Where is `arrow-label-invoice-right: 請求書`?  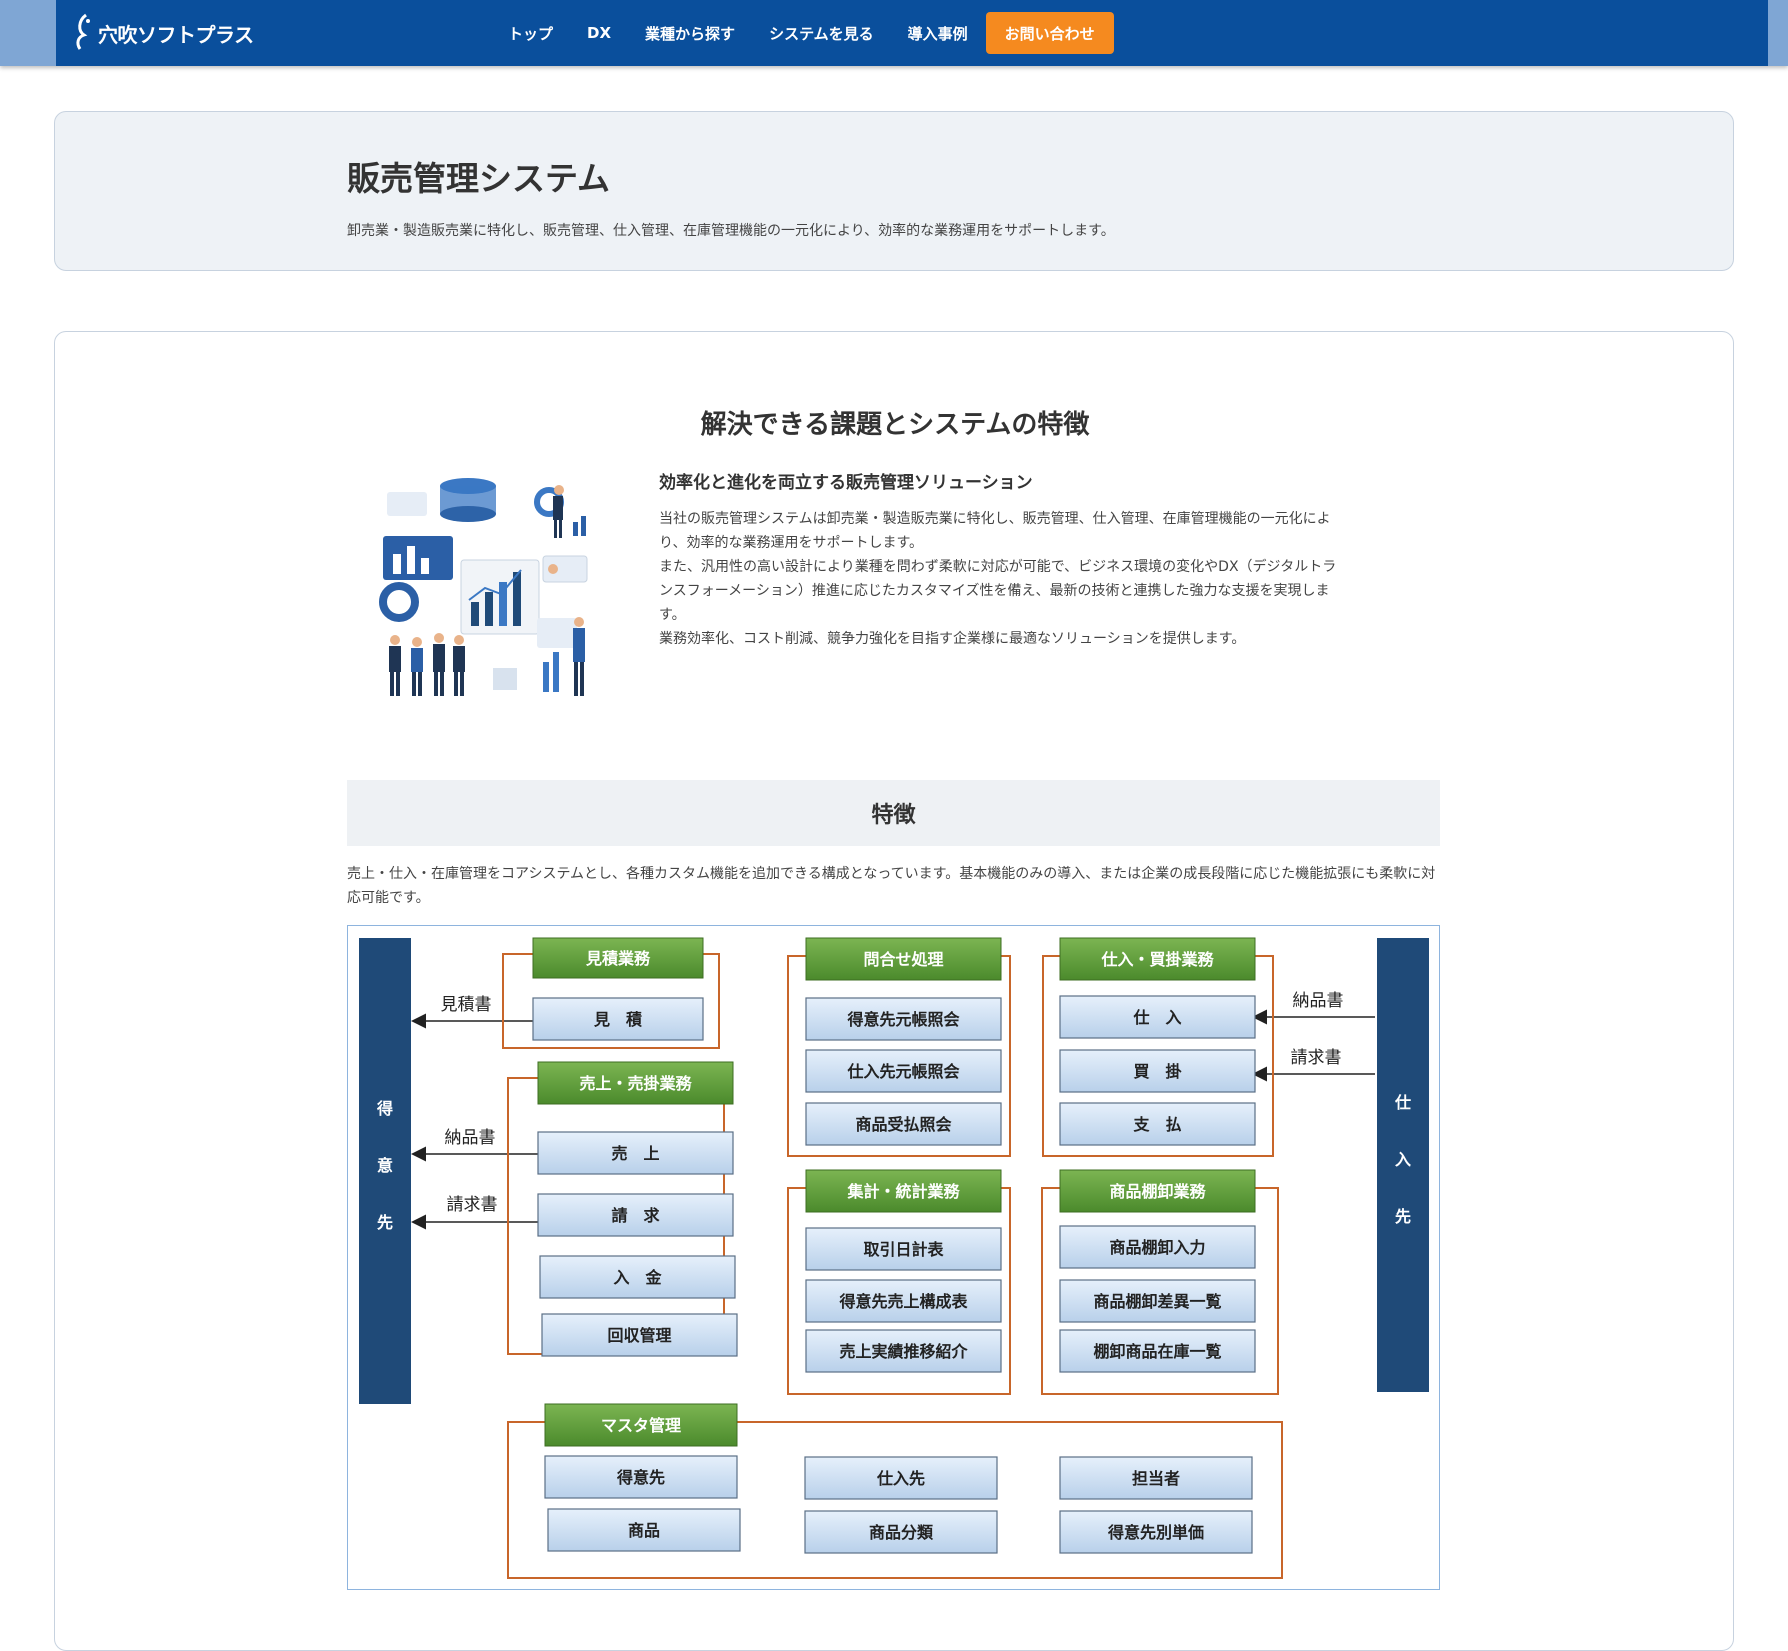
arrow-label-invoice-right: 請求書 is located at coordinates (1316, 1058).